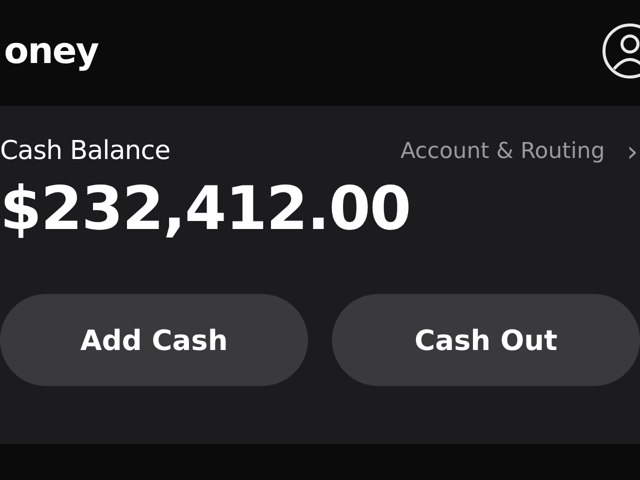  I want to click on balance-label: Cash Balance, so click(86, 151).